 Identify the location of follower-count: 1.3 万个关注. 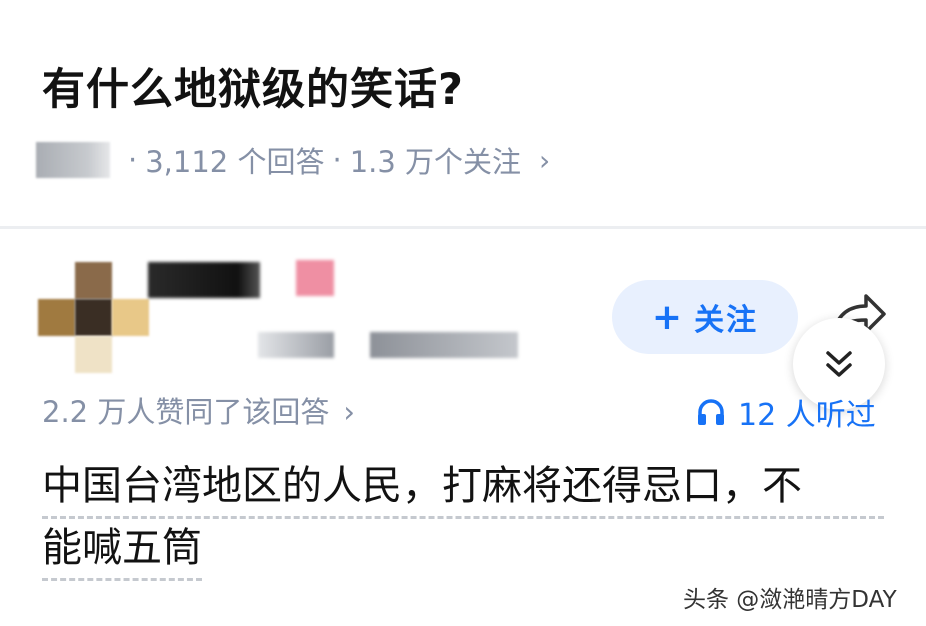
(435, 162).